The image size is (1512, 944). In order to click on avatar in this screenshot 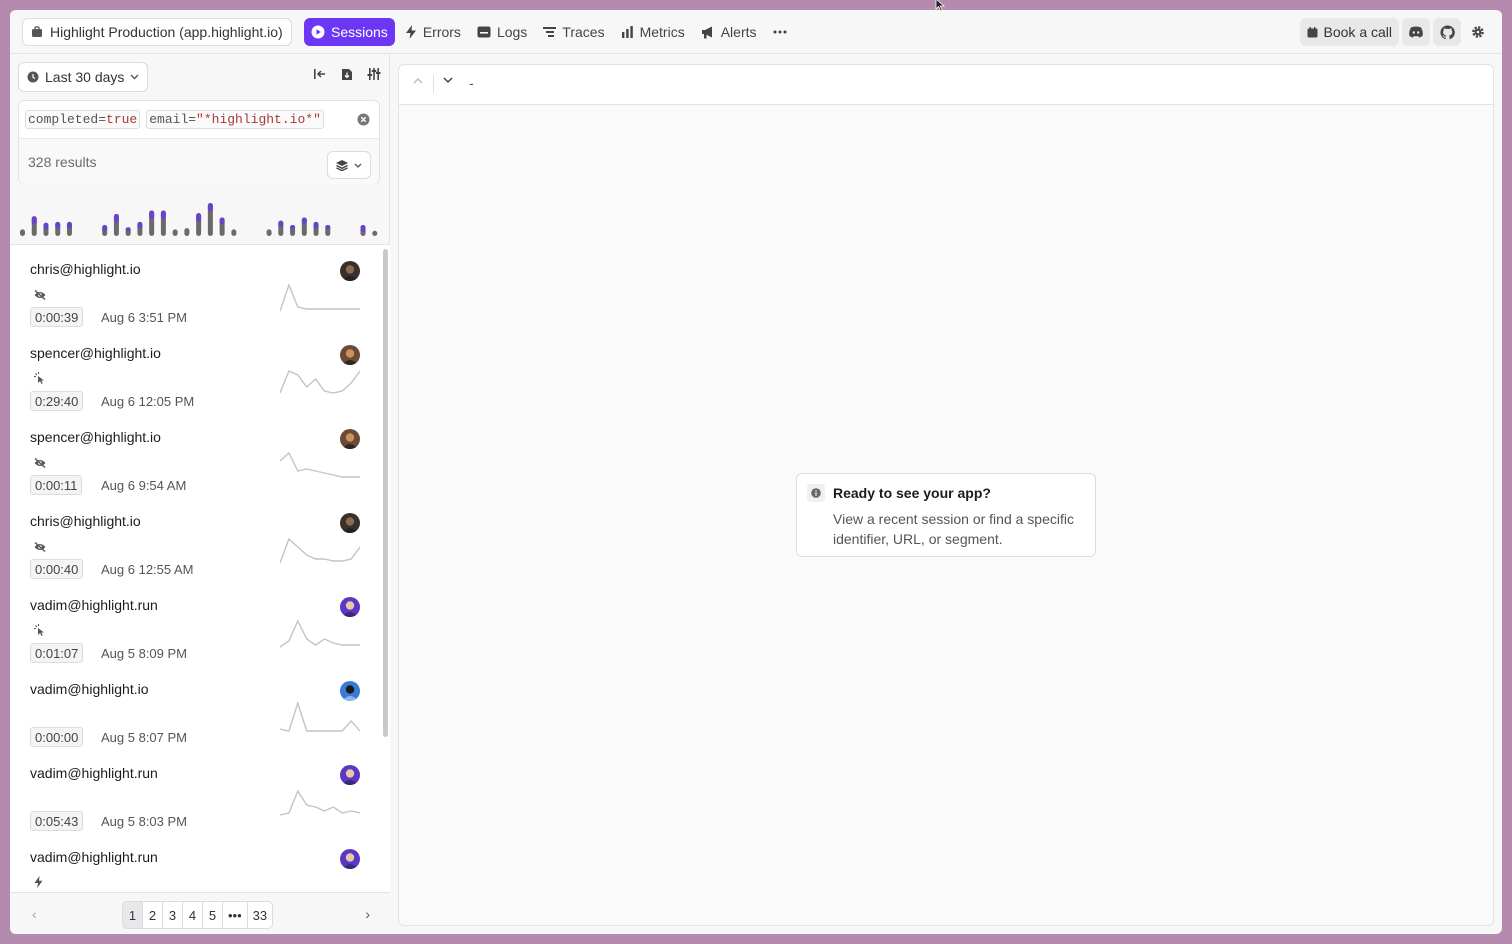, I will do `click(350, 691)`.